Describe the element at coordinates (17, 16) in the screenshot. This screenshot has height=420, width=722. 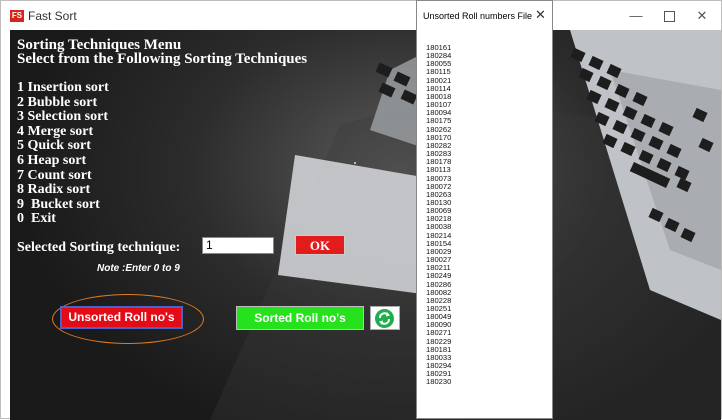
I see `app-logo-icon: FS` at that location.